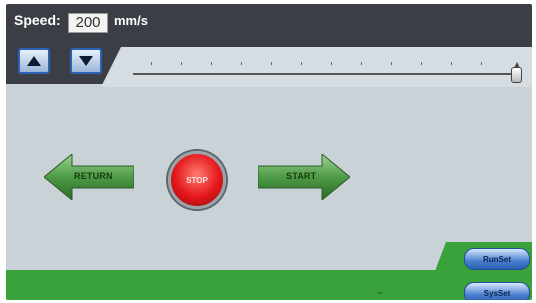  I want to click on return-button: RETURN, so click(89, 177).